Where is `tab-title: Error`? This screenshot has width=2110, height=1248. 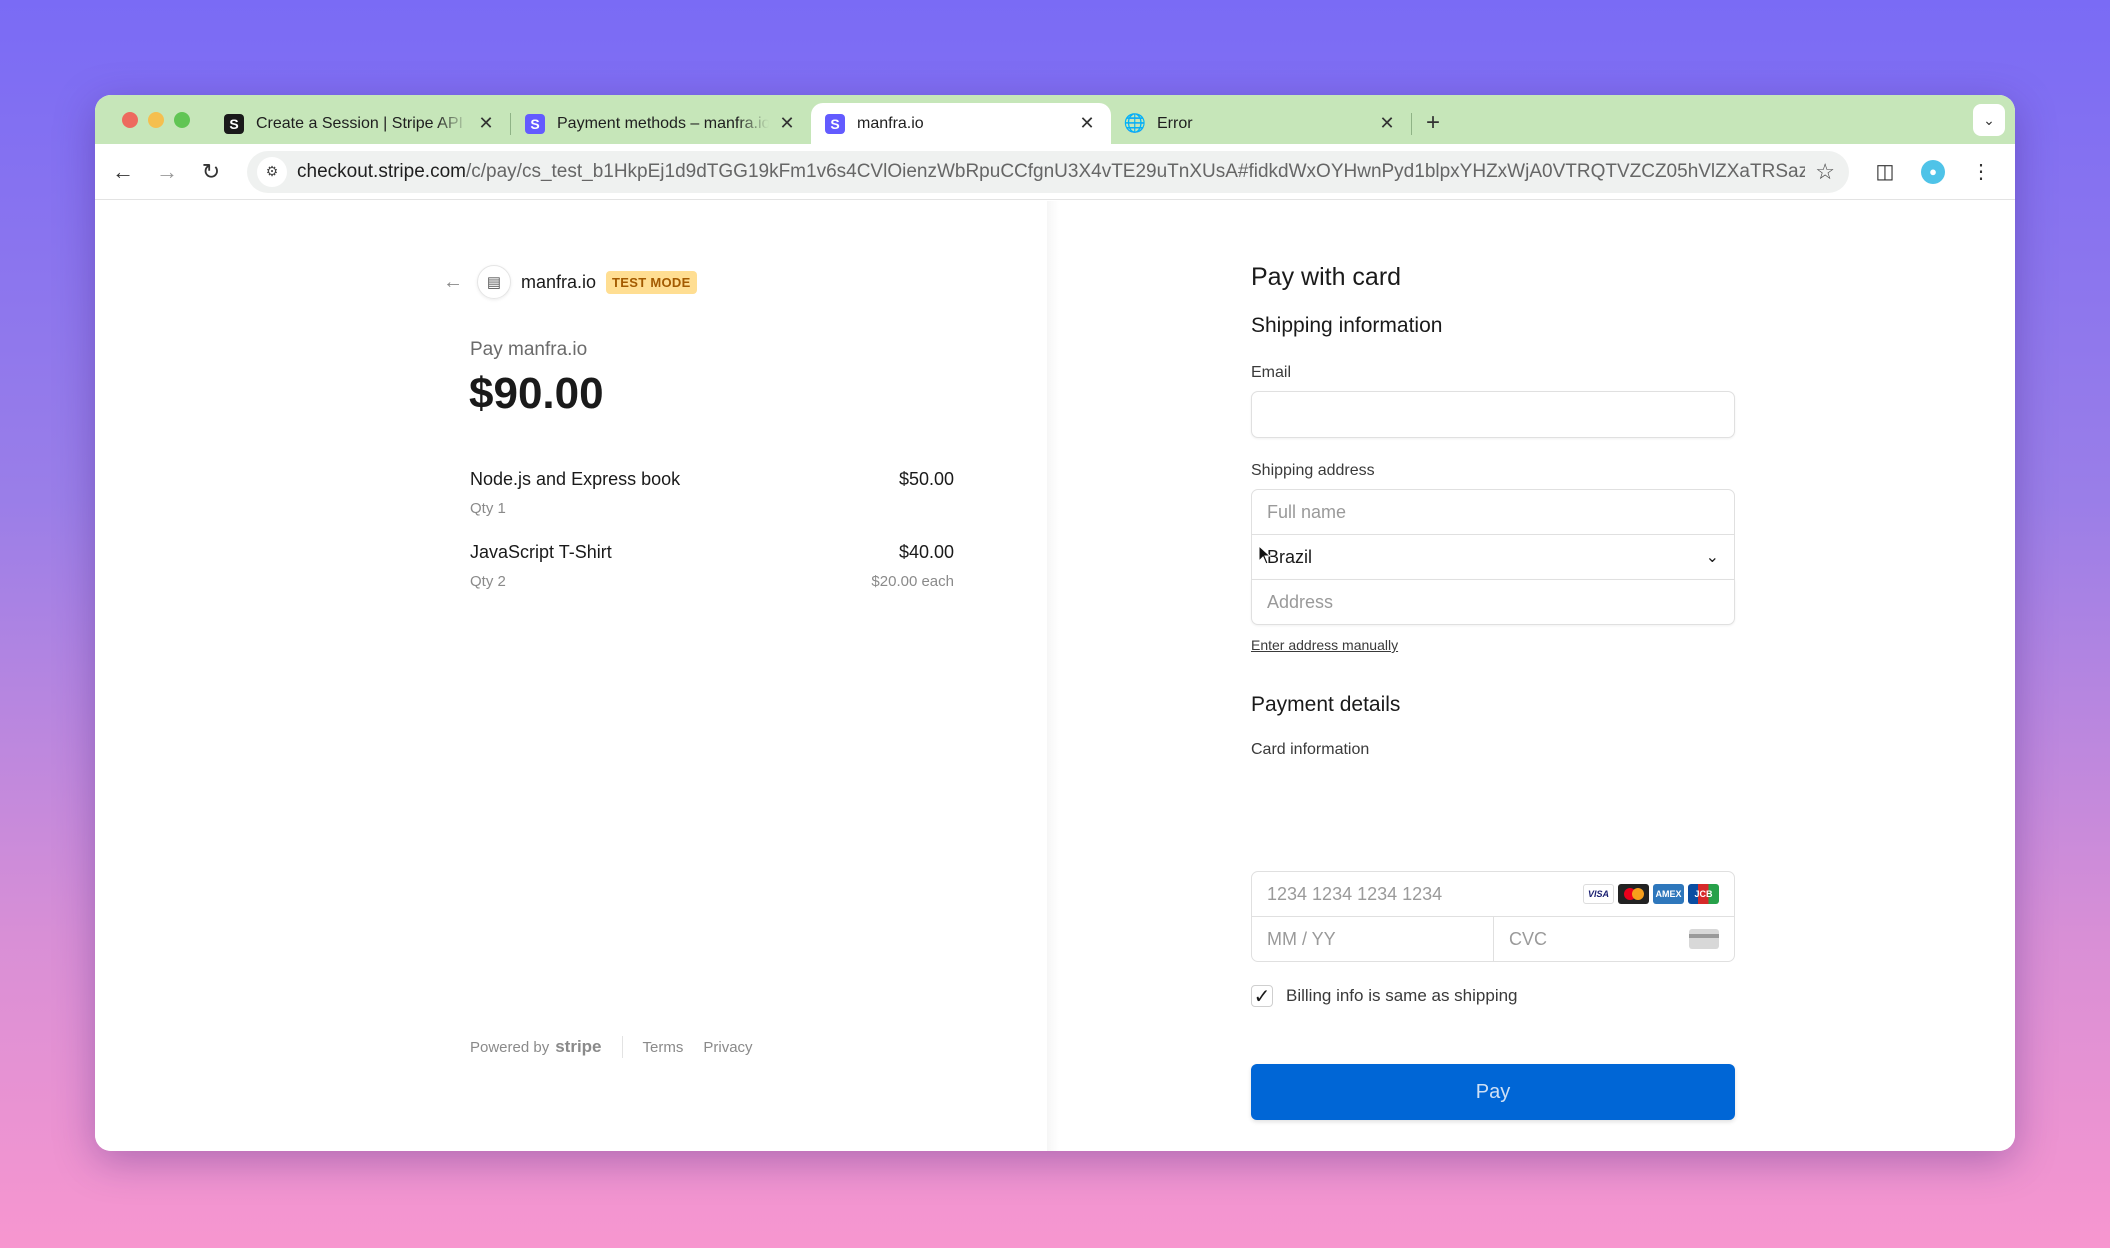 tab-title: Error is located at coordinates (1175, 123).